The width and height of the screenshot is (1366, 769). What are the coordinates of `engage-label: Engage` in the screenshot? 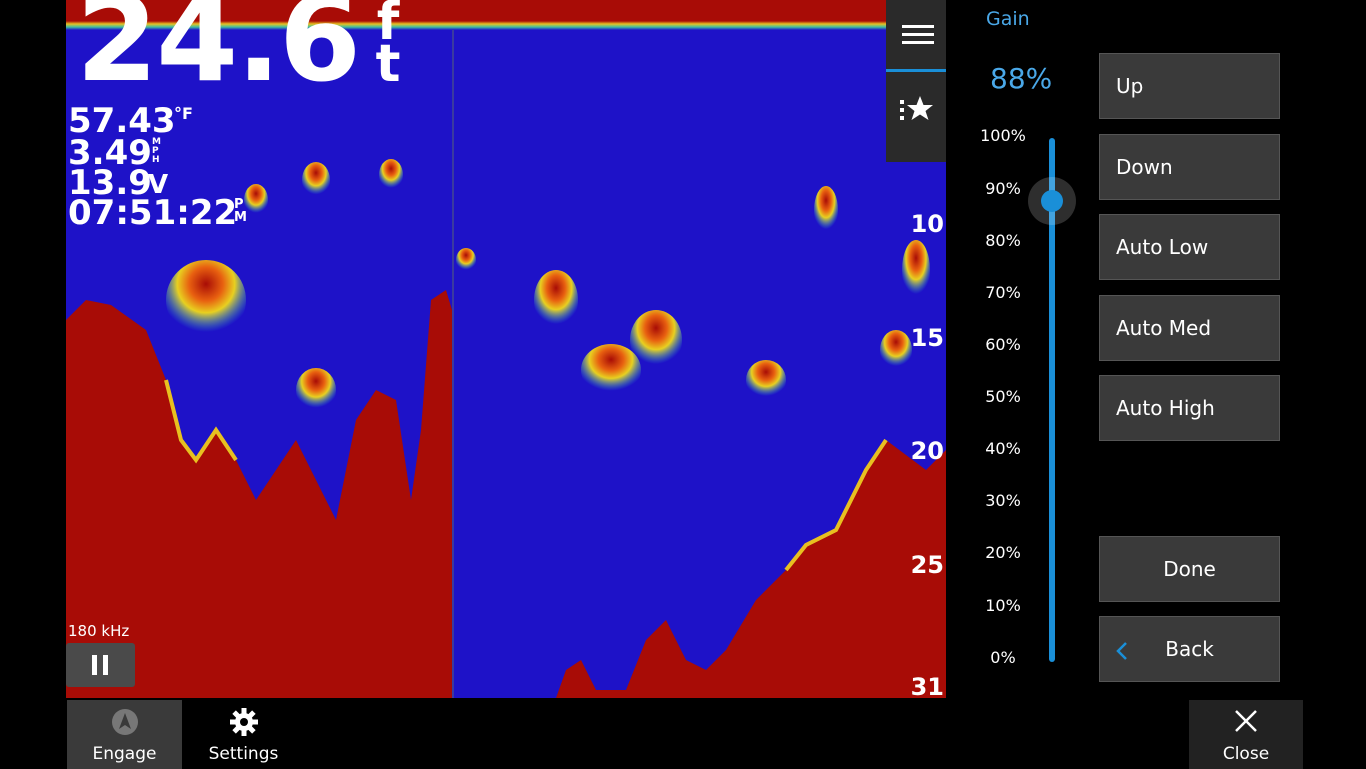 It's located at (124, 754).